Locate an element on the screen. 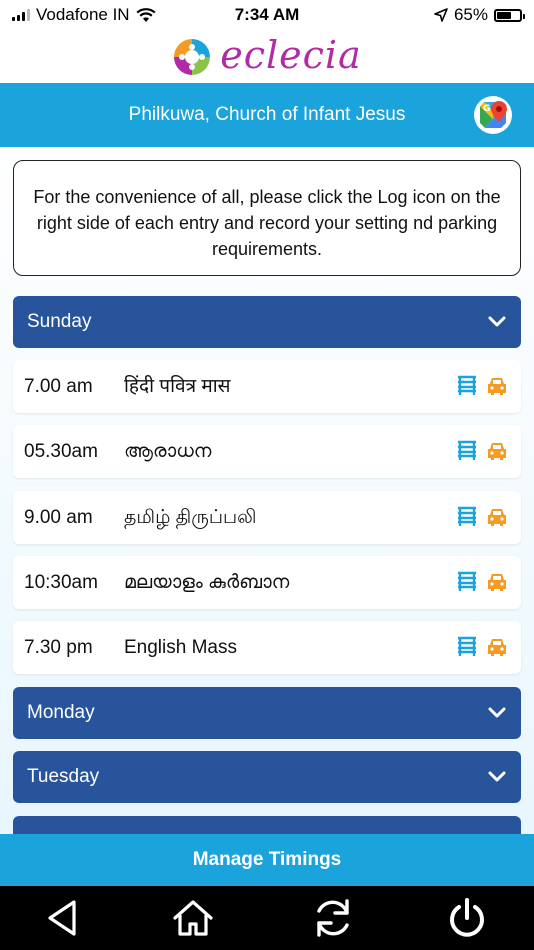 The width and height of the screenshot is (534, 950). google-maps-button: G is located at coordinates (493, 115).